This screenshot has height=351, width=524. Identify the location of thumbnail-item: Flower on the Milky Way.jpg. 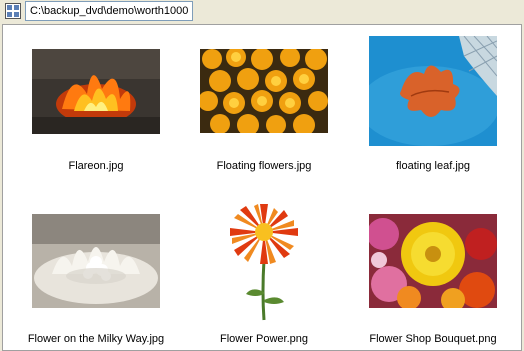
(96, 271).